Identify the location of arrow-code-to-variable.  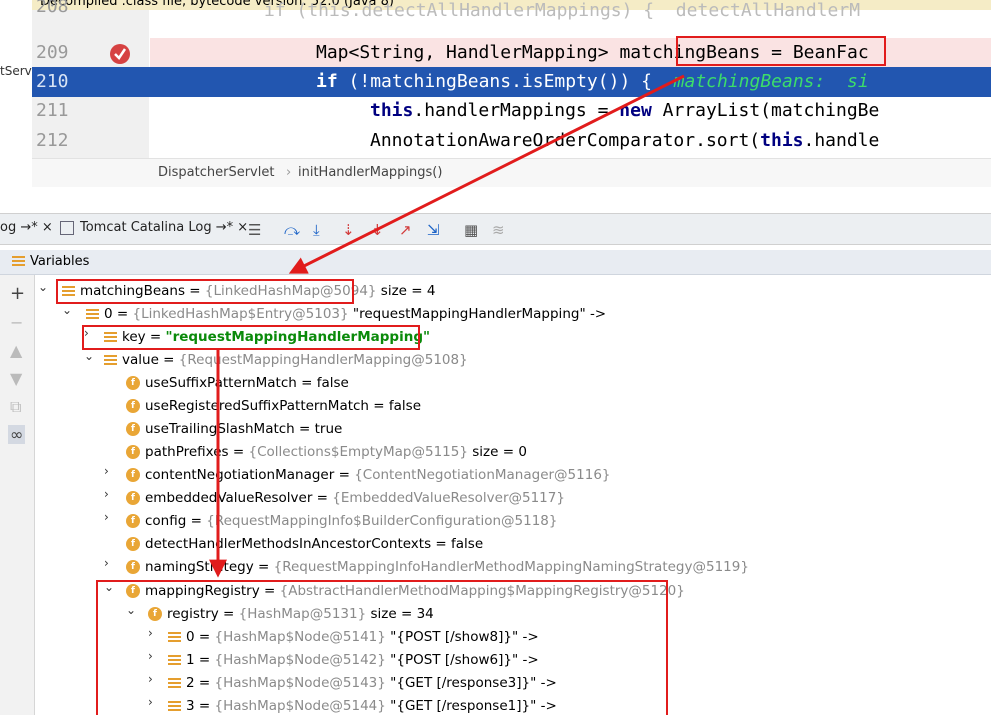
(486, 174).